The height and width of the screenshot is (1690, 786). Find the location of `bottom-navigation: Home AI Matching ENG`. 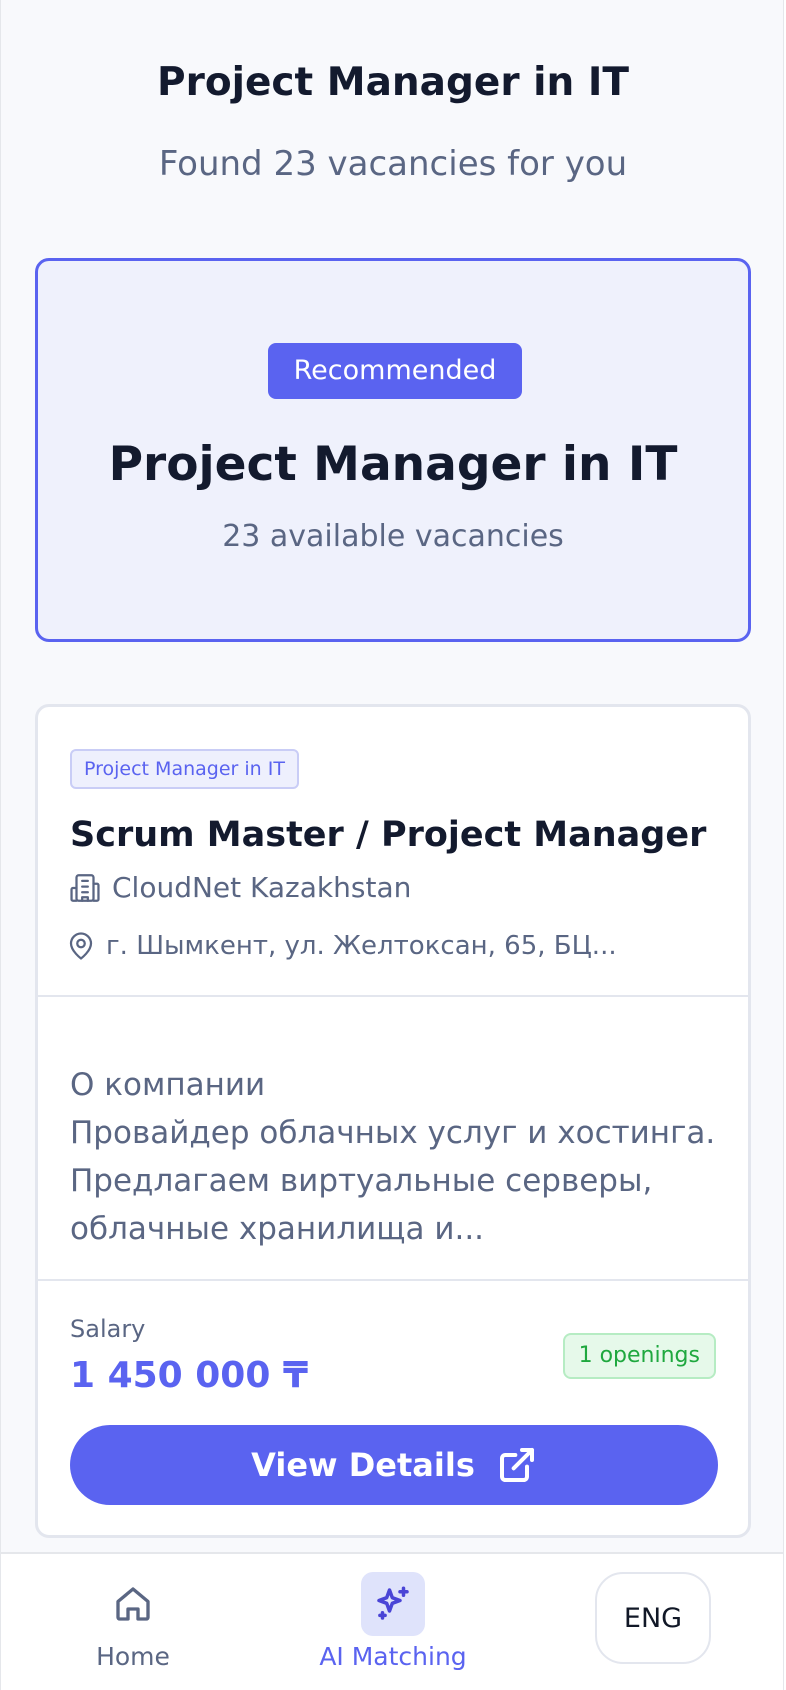

bottom-navigation: Home AI Matching ENG is located at coordinates (392, 1621).